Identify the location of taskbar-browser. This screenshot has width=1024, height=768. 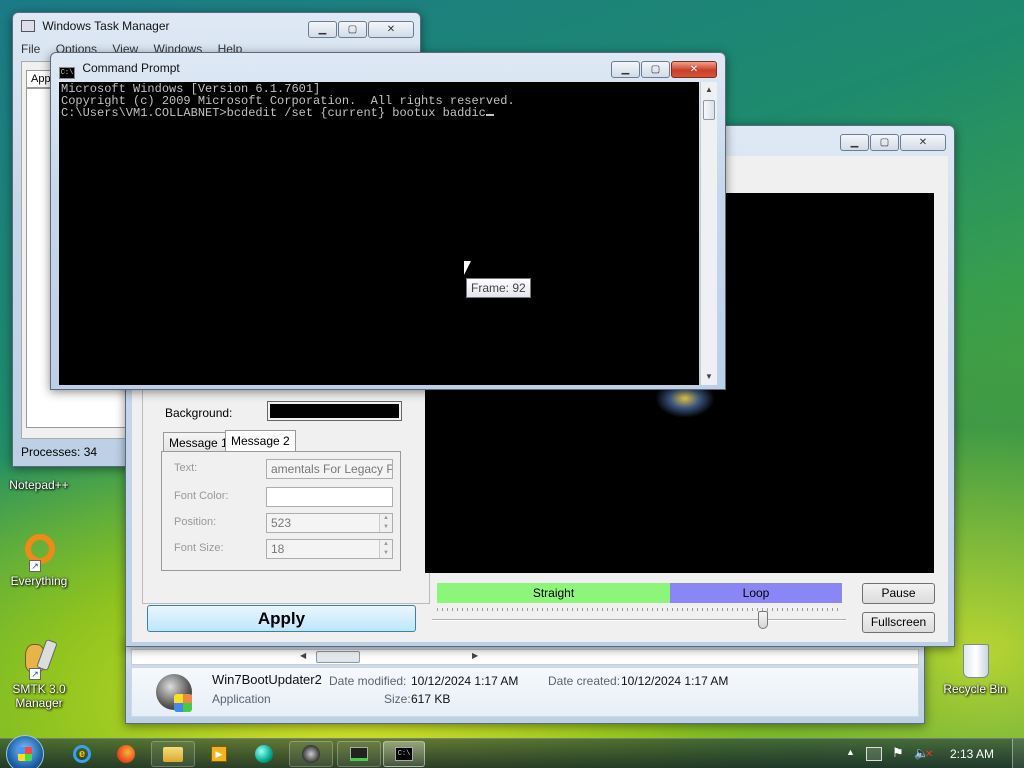
(264, 754).